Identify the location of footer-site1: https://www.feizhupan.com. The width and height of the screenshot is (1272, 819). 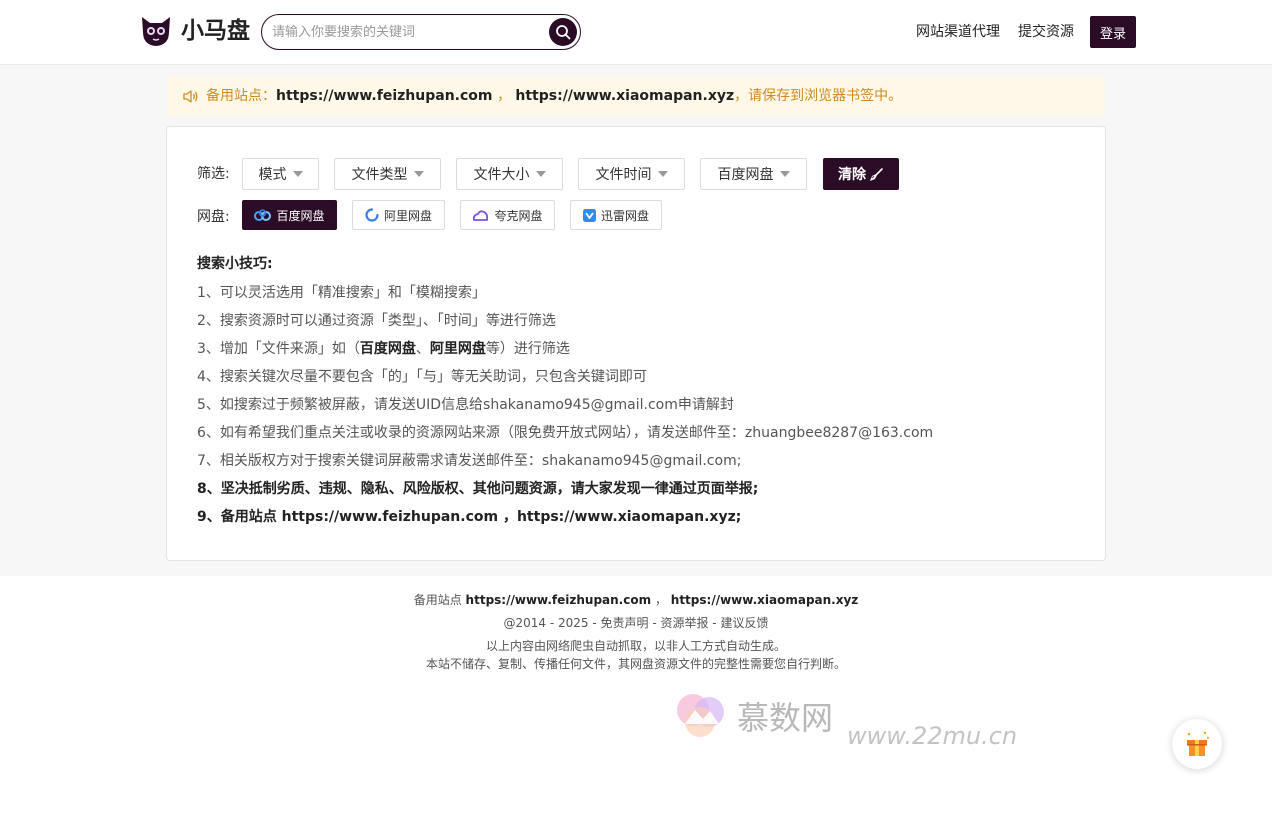
(559, 600).